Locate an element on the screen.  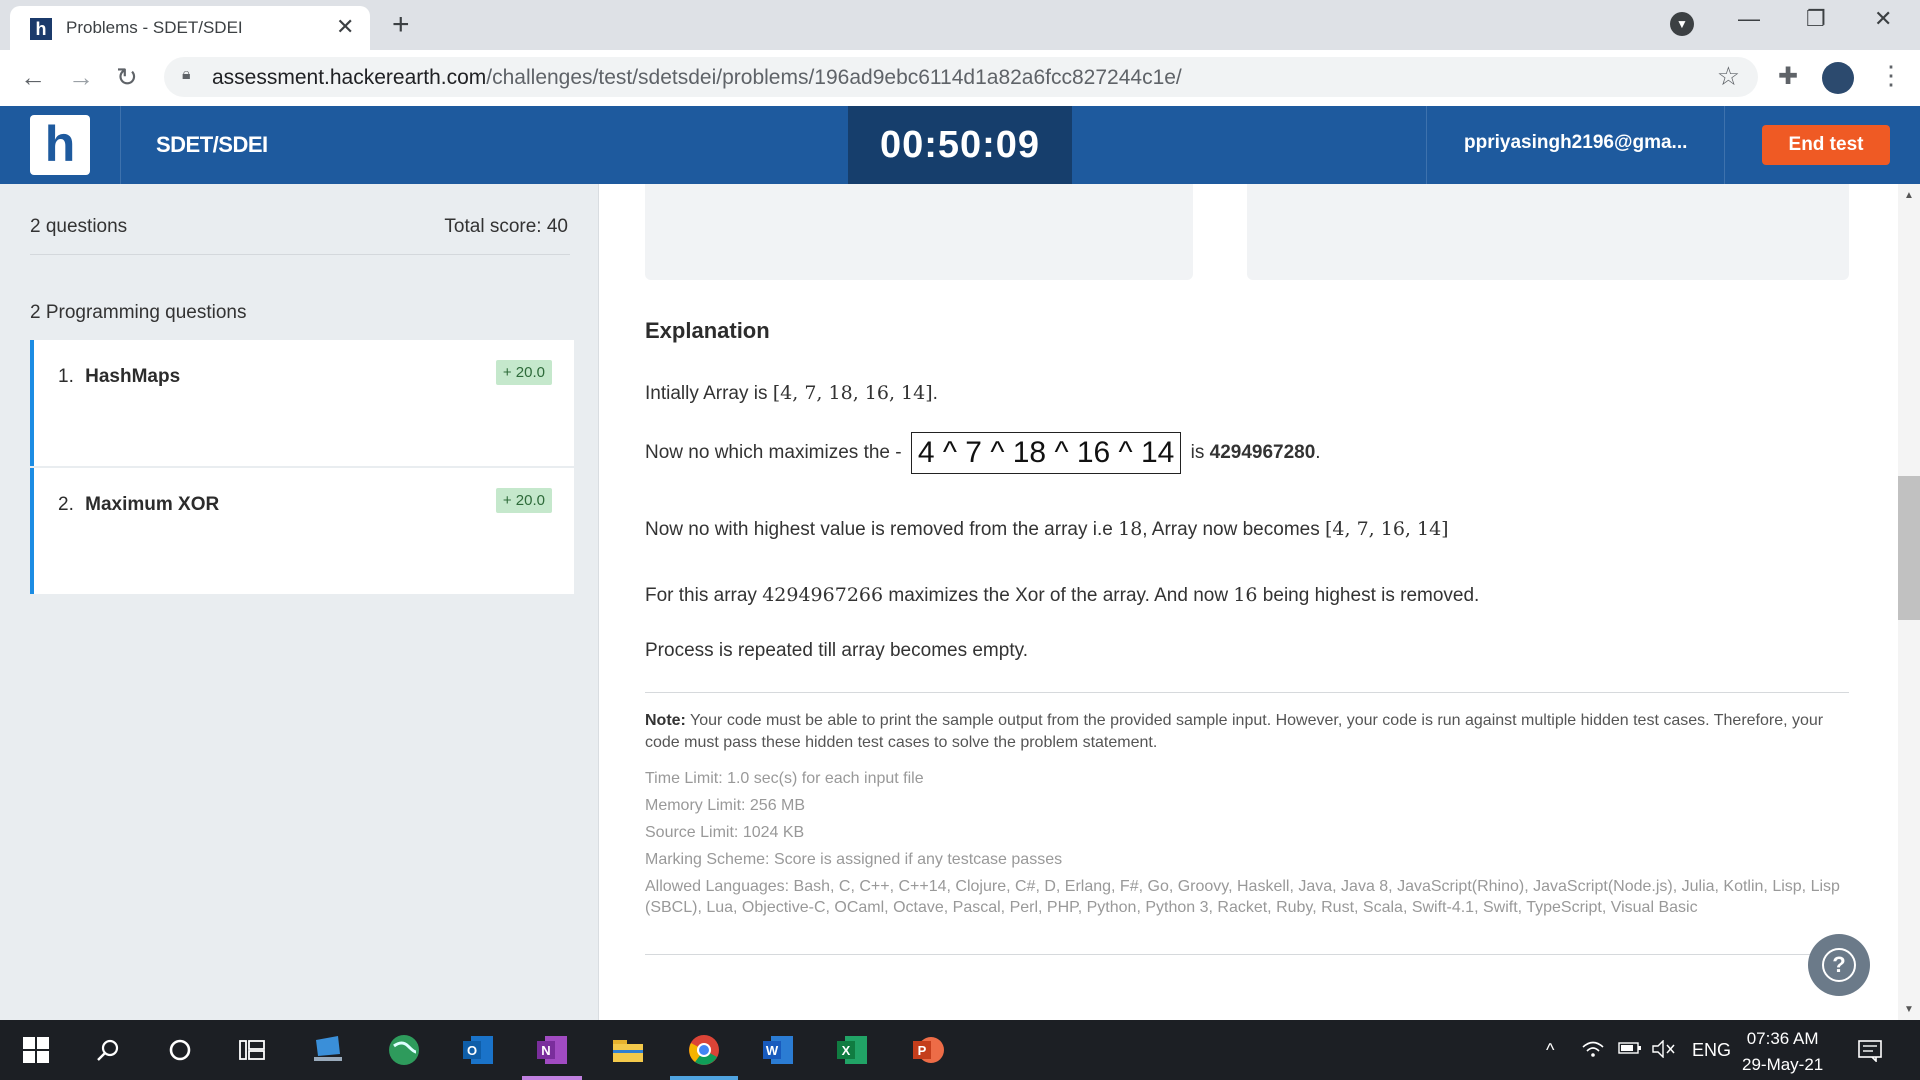
total-score: Total score: 40 is located at coordinates (506, 226).